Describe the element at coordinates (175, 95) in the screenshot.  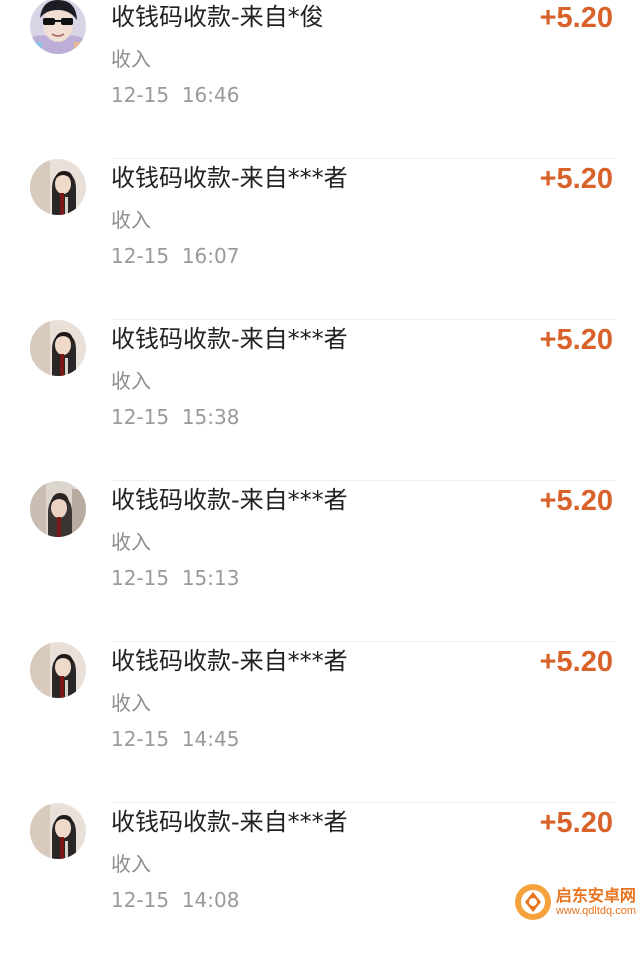
I see `transaction-time: 12-15 16:46` at that location.